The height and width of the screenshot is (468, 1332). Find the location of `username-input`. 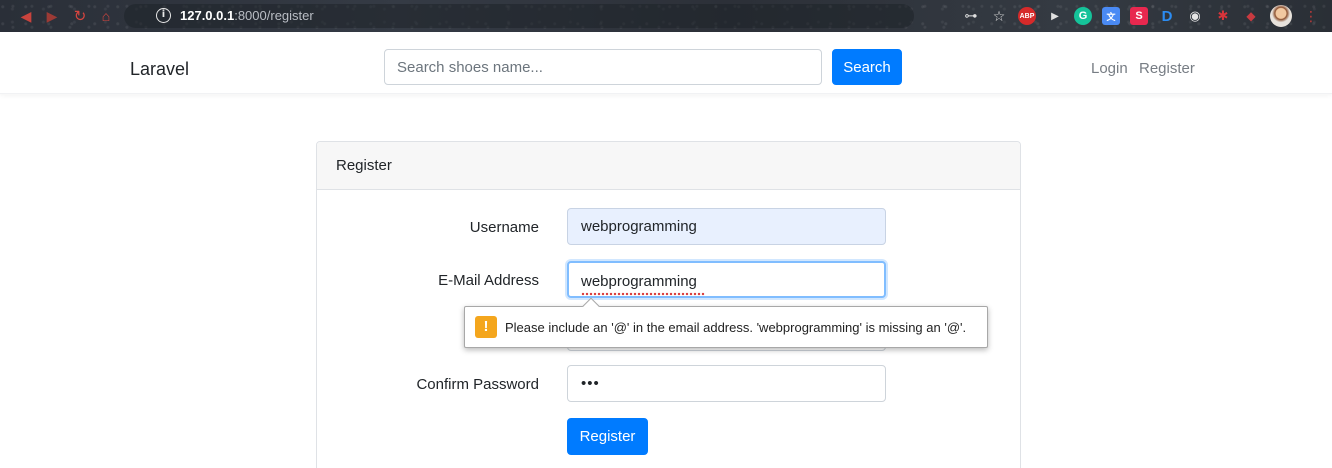

username-input is located at coordinates (726, 226).